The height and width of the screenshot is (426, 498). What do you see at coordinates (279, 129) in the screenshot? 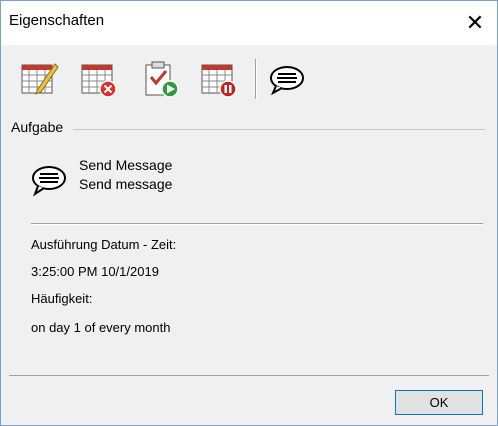
I see `group-divider` at bounding box center [279, 129].